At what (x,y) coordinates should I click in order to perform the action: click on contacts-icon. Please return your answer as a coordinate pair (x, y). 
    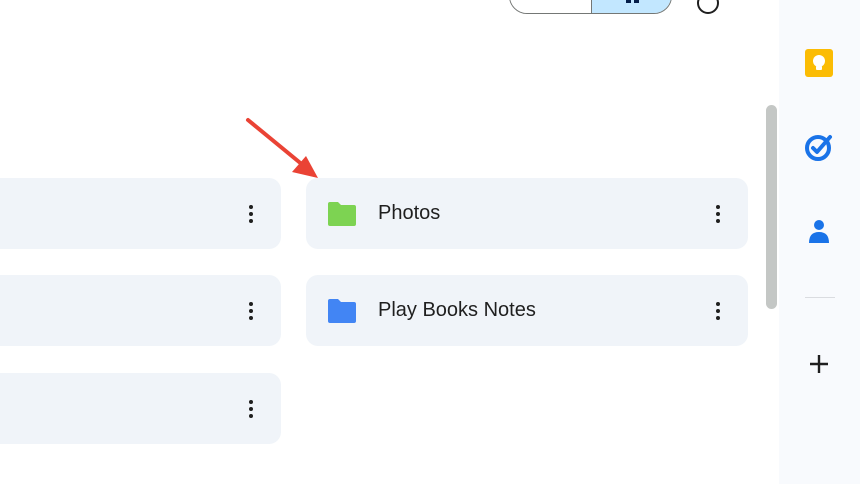
    Looking at the image, I should click on (819, 231).